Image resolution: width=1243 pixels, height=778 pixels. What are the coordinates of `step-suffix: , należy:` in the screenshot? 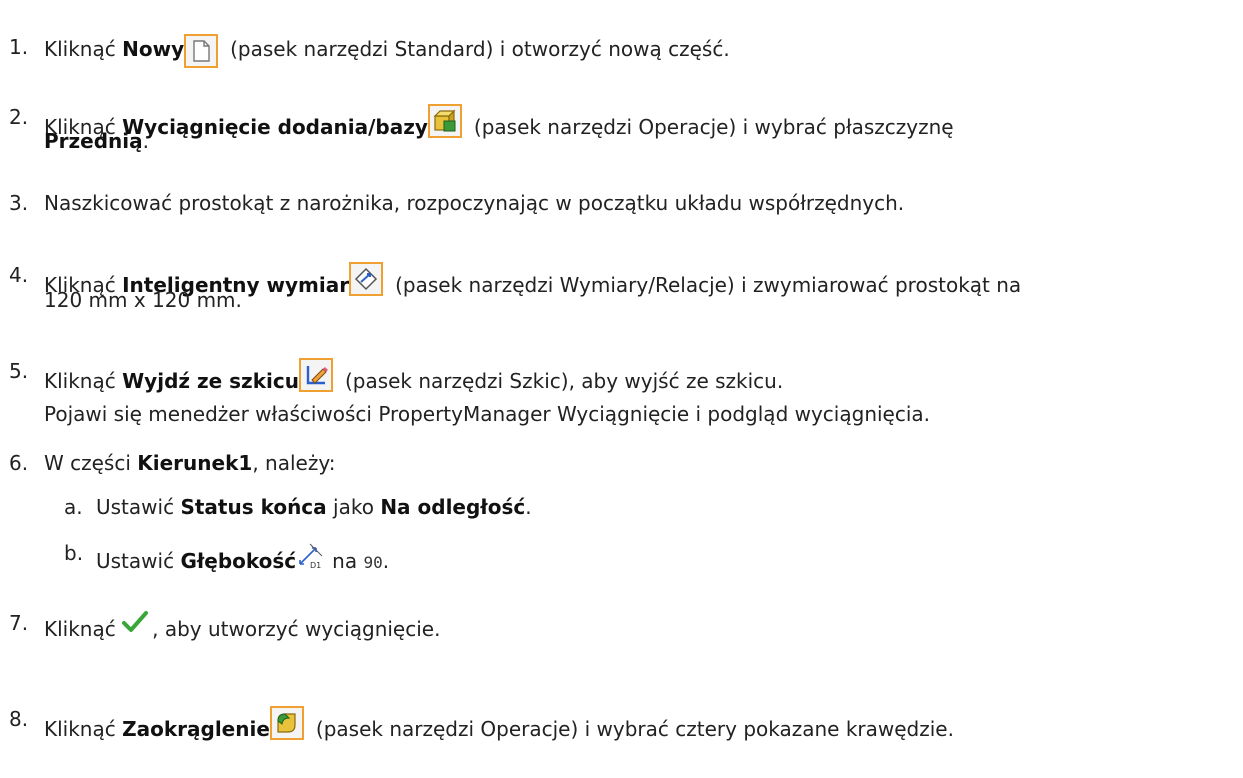 It's located at (294, 463).